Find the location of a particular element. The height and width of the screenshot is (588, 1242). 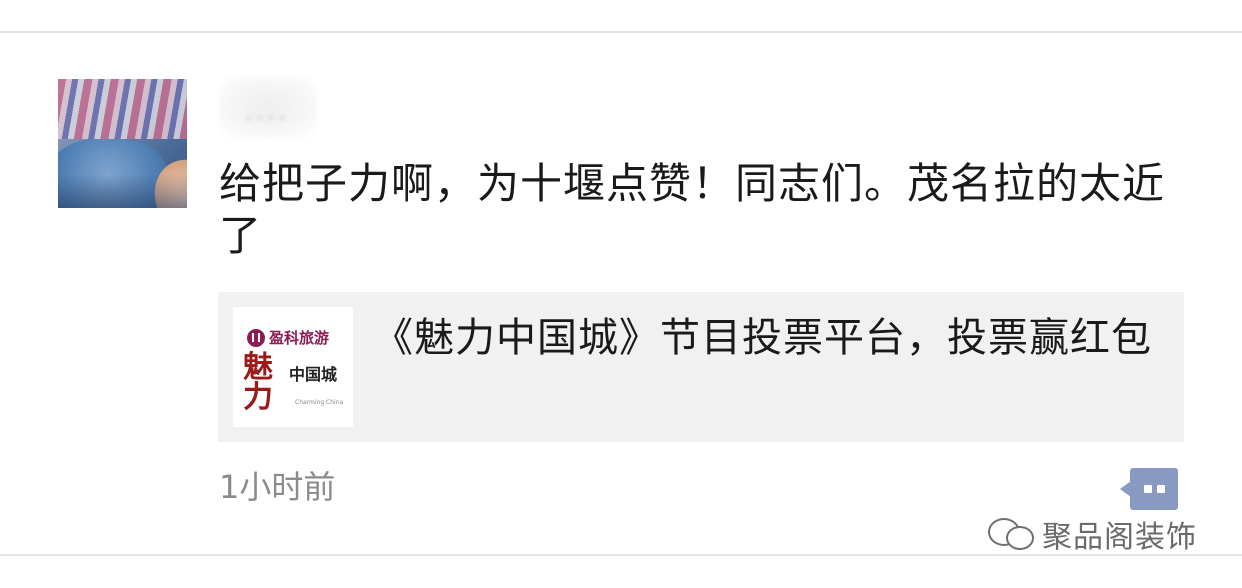

thumb-small-text: 中国城 is located at coordinates (313, 374).